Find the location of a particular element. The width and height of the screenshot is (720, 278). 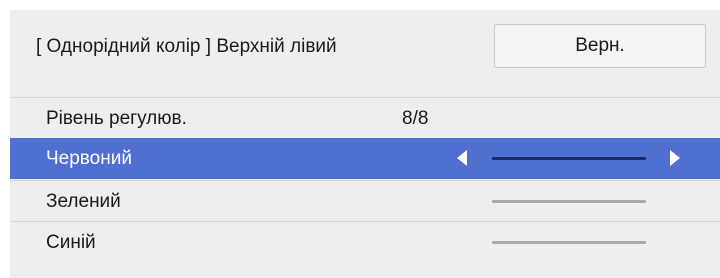

triangle-left-icon is located at coordinates (462, 158).